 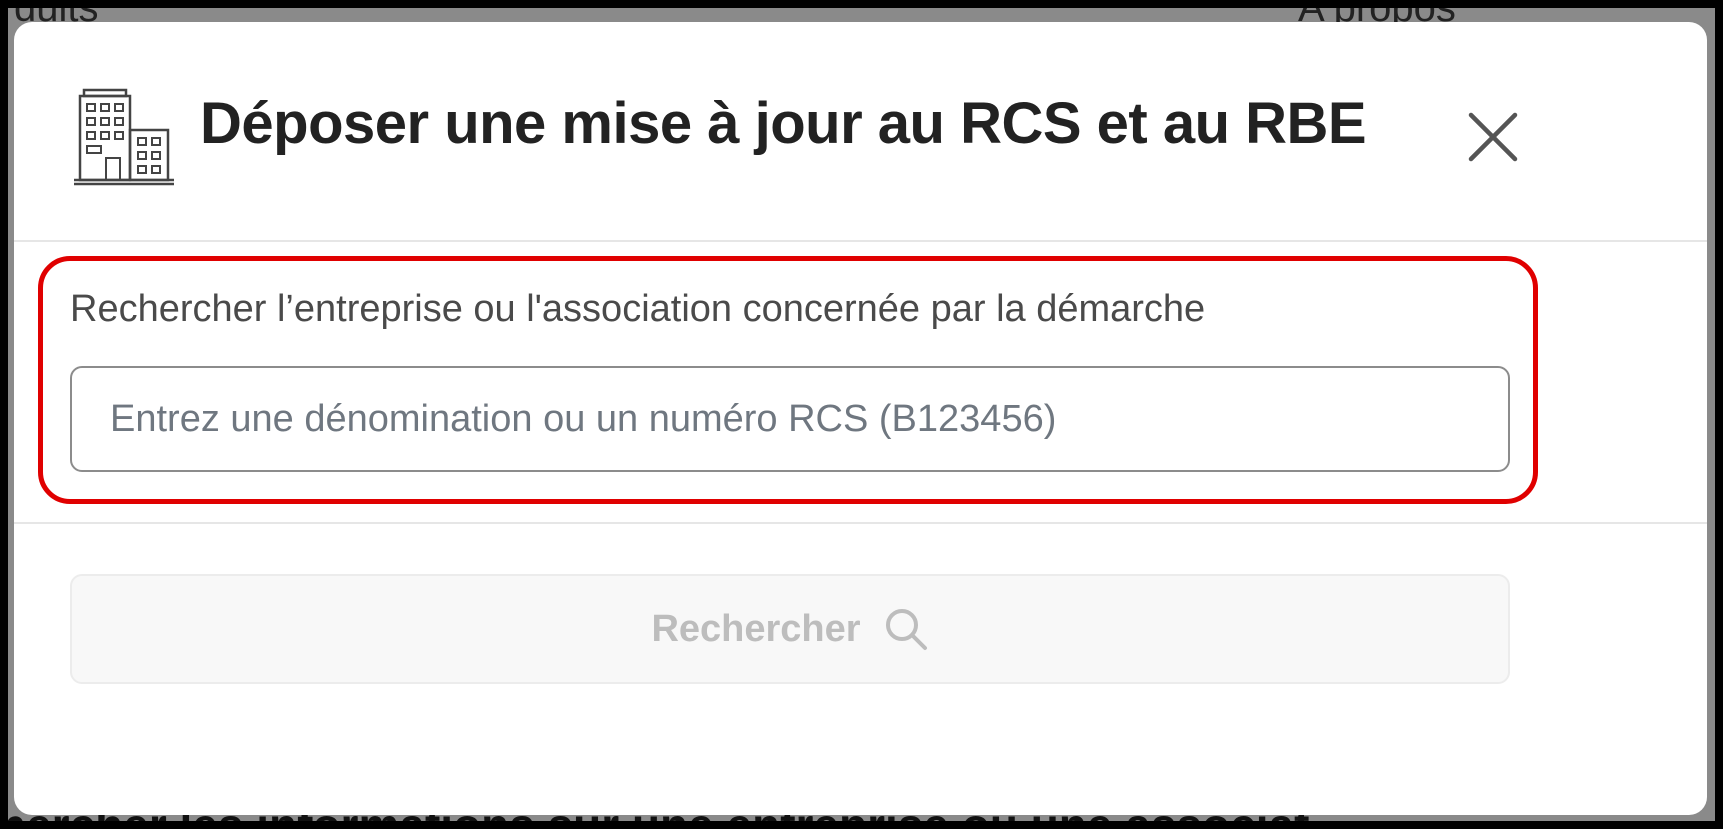 I want to click on modal-title: Déposer une mise à jour au RCS et au RBE, so click(x=783, y=123).